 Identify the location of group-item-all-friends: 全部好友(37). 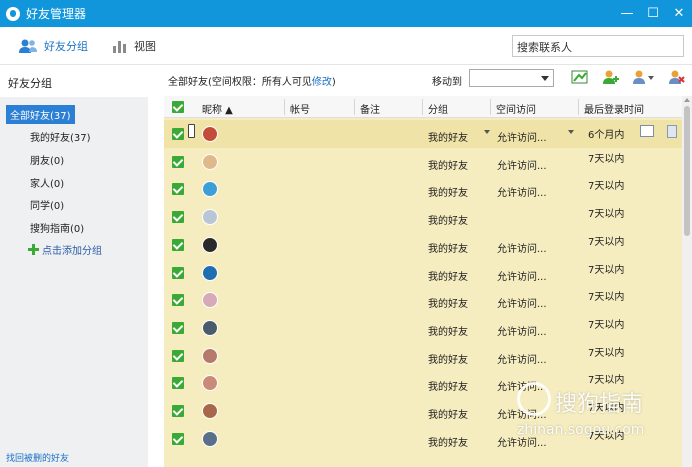
(40, 114).